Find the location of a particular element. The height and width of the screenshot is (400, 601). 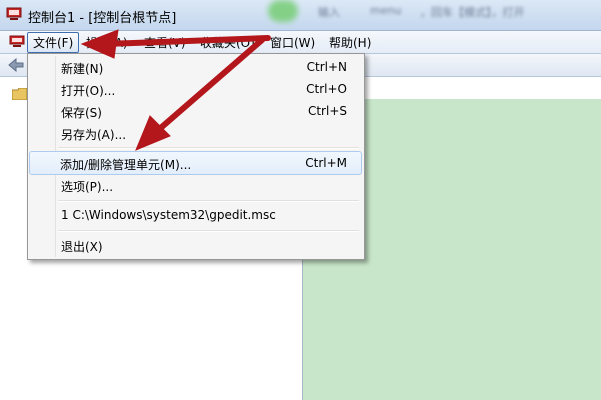

menu-item-add-remove-snapin: 添加/删除管理单元(M)... Ctrl+M is located at coordinates (195, 163).